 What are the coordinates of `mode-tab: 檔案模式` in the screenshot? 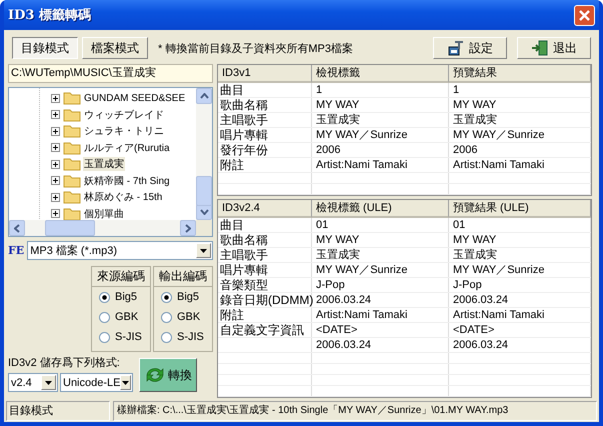 It's located at (115, 48).